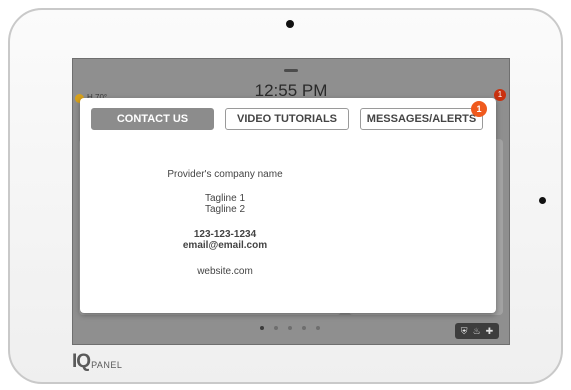  What do you see at coordinates (107, 365) in the screenshot?
I see `brand-logo-text: PANEL` at bounding box center [107, 365].